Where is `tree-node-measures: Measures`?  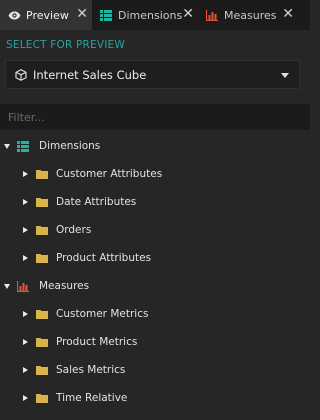 tree-node-measures: Measures is located at coordinates (155, 286).